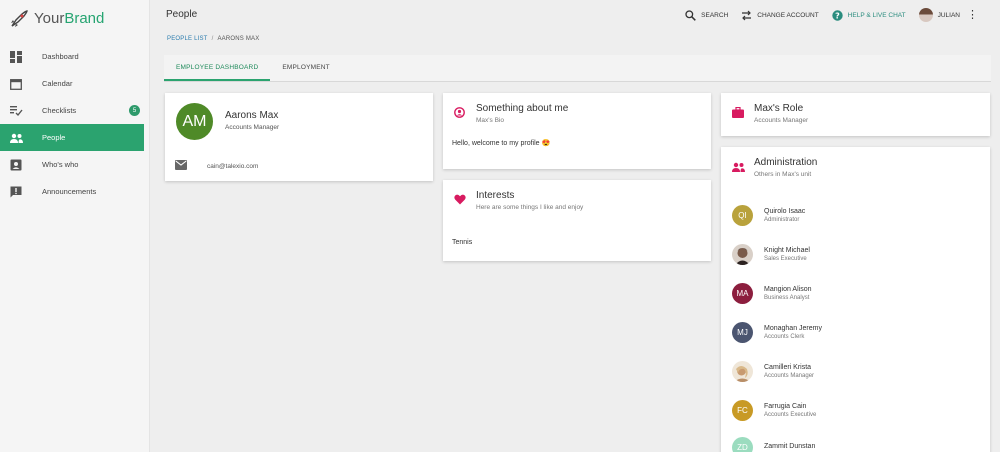 The image size is (1000, 452). Describe the element at coordinates (771, 293) in the screenshot. I see `unit-member: MA Mangion Alison Business Analyst` at that location.